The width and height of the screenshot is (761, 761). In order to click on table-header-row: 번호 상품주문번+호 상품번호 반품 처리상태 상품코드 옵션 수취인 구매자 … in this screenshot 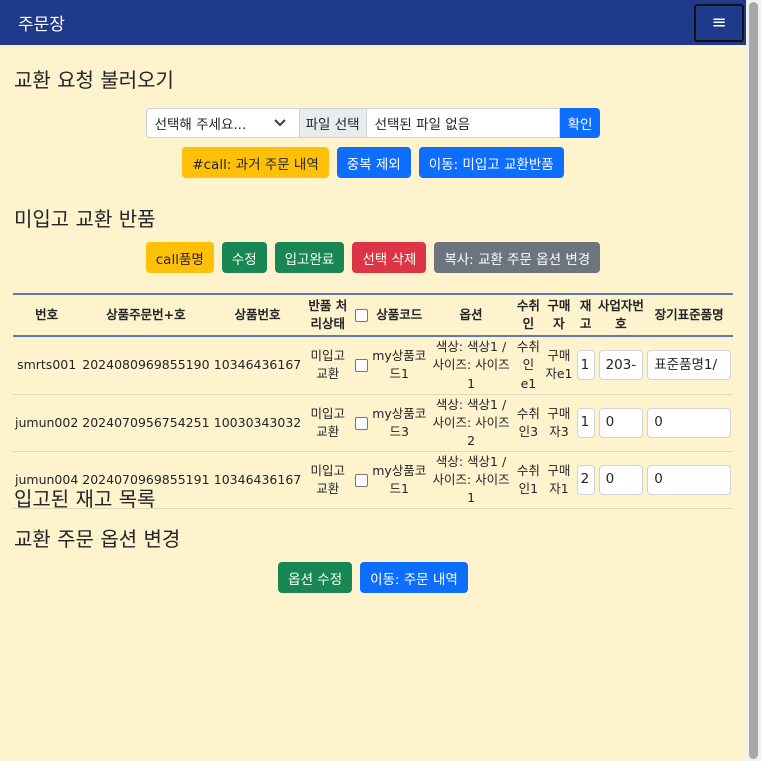, I will do `click(373, 315)`.